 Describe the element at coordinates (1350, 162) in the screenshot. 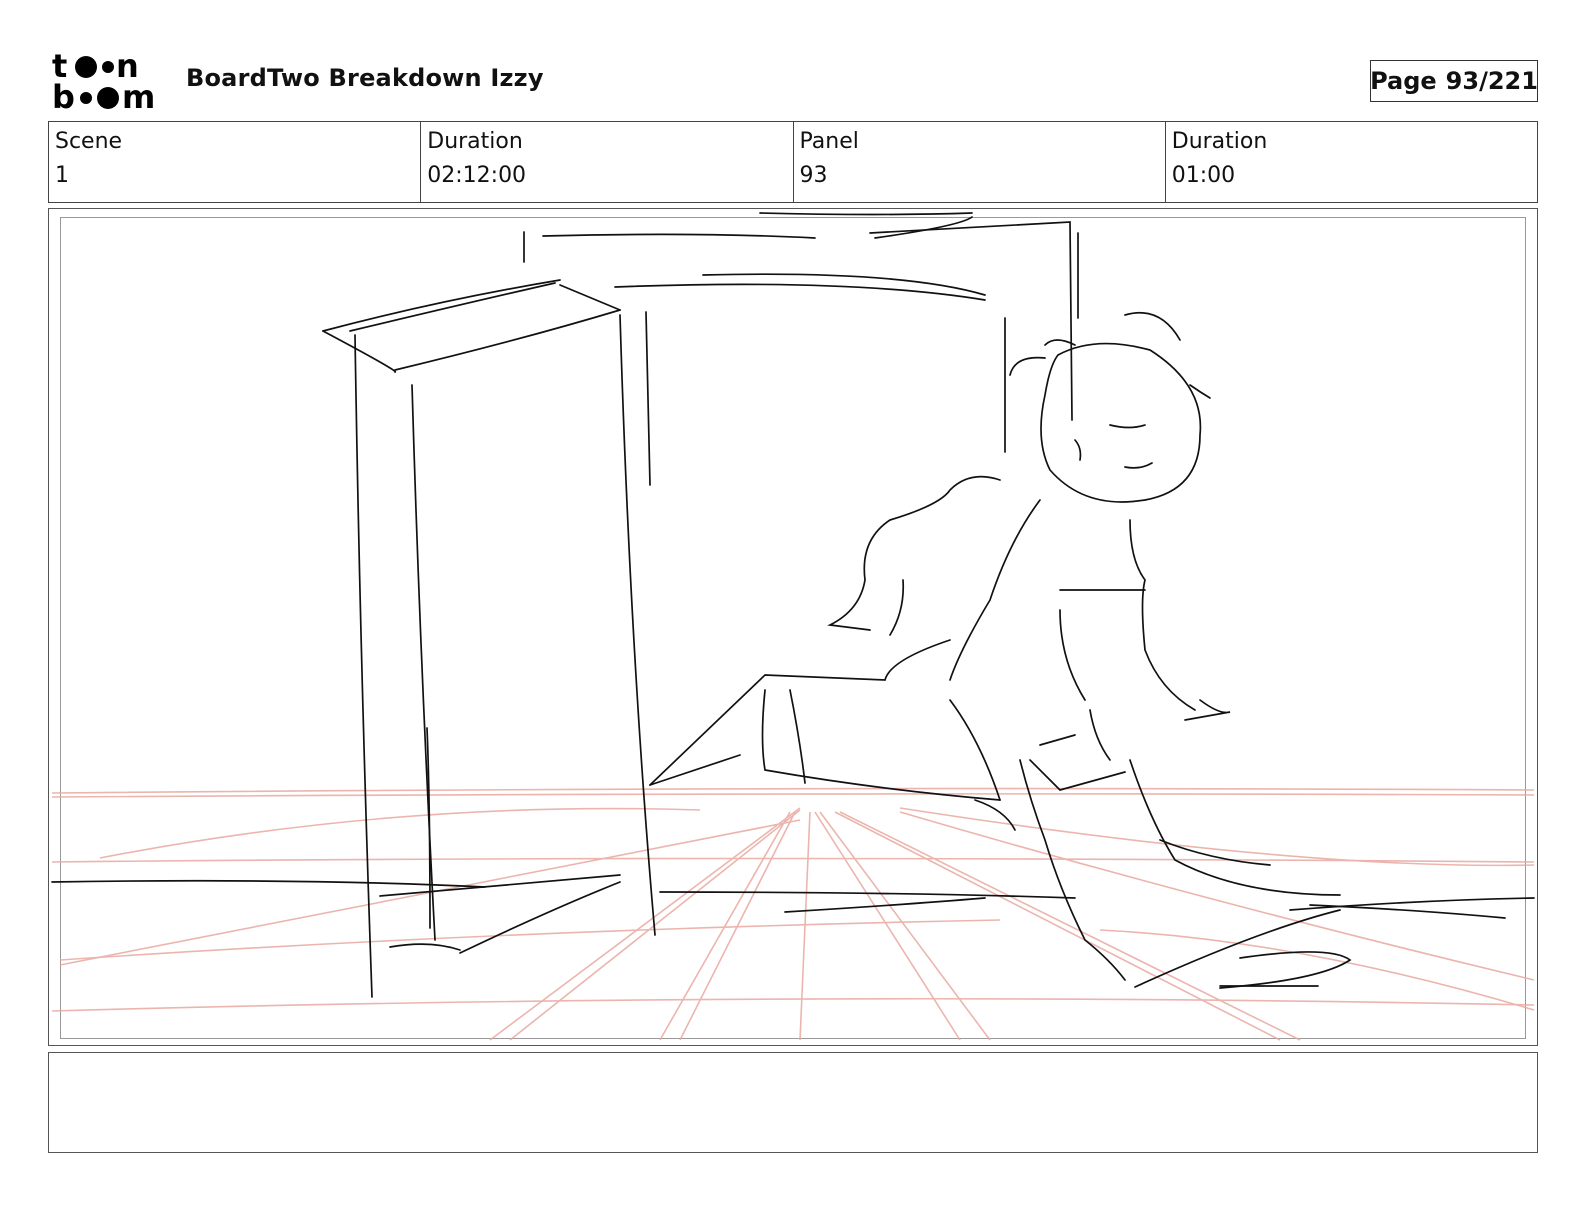

I see `panel-duration-cell: Duration 01:00` at that location.